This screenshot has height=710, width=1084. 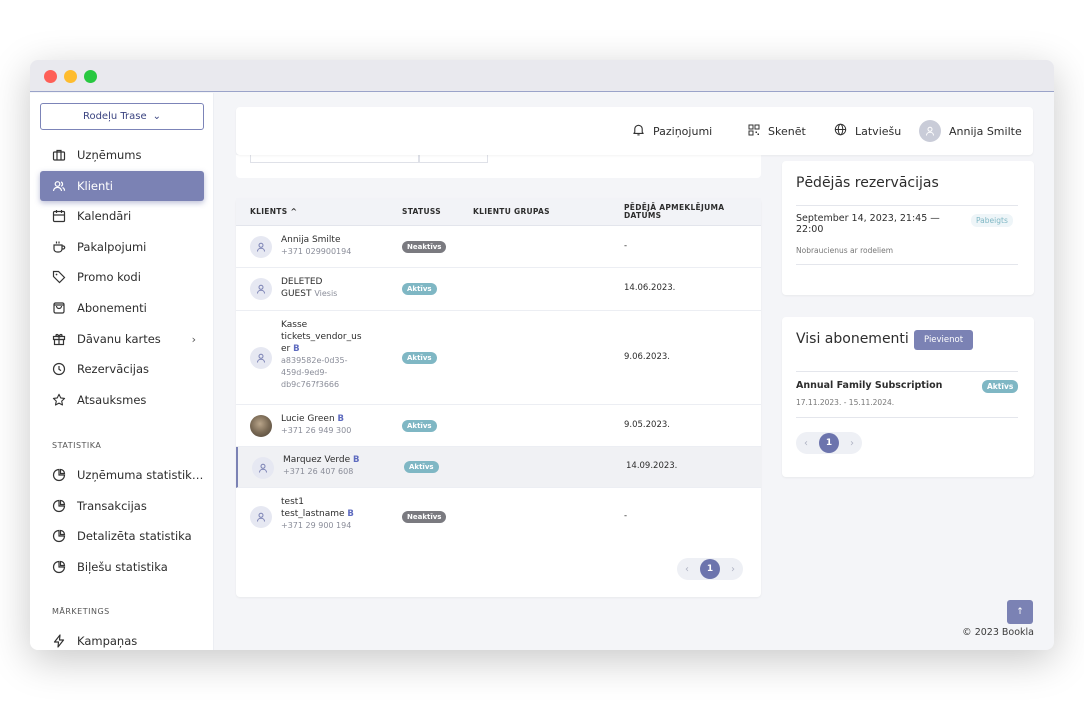 I want to click on sidebar-item-label: Transakcijas, so click(x=112, y=506).